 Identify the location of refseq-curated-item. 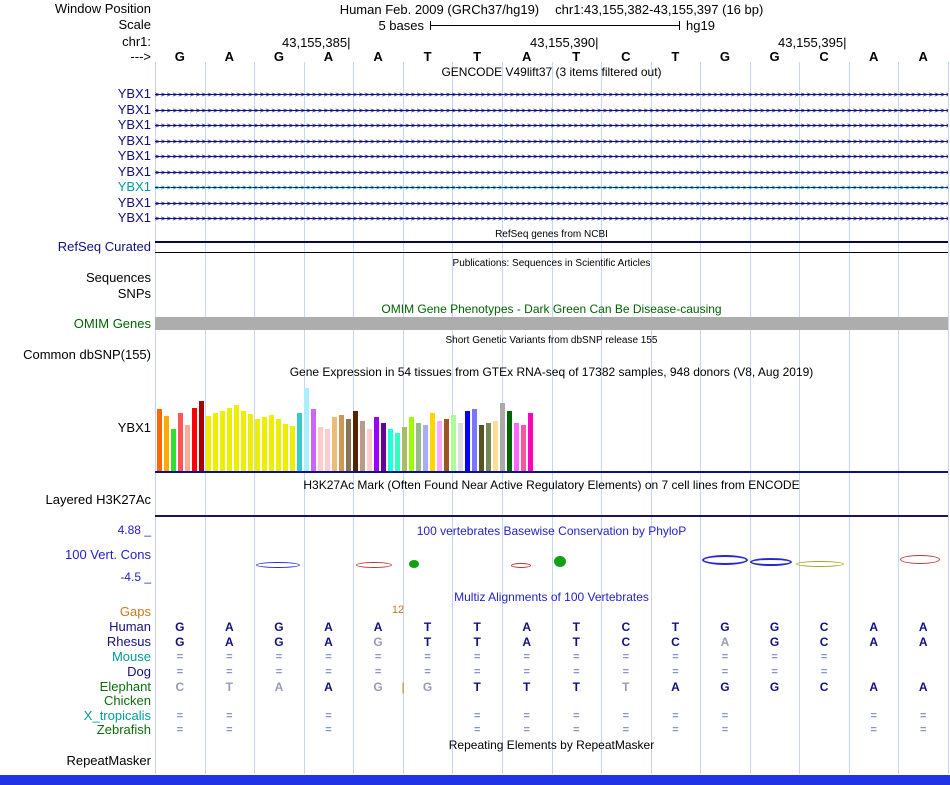
(551, 242).